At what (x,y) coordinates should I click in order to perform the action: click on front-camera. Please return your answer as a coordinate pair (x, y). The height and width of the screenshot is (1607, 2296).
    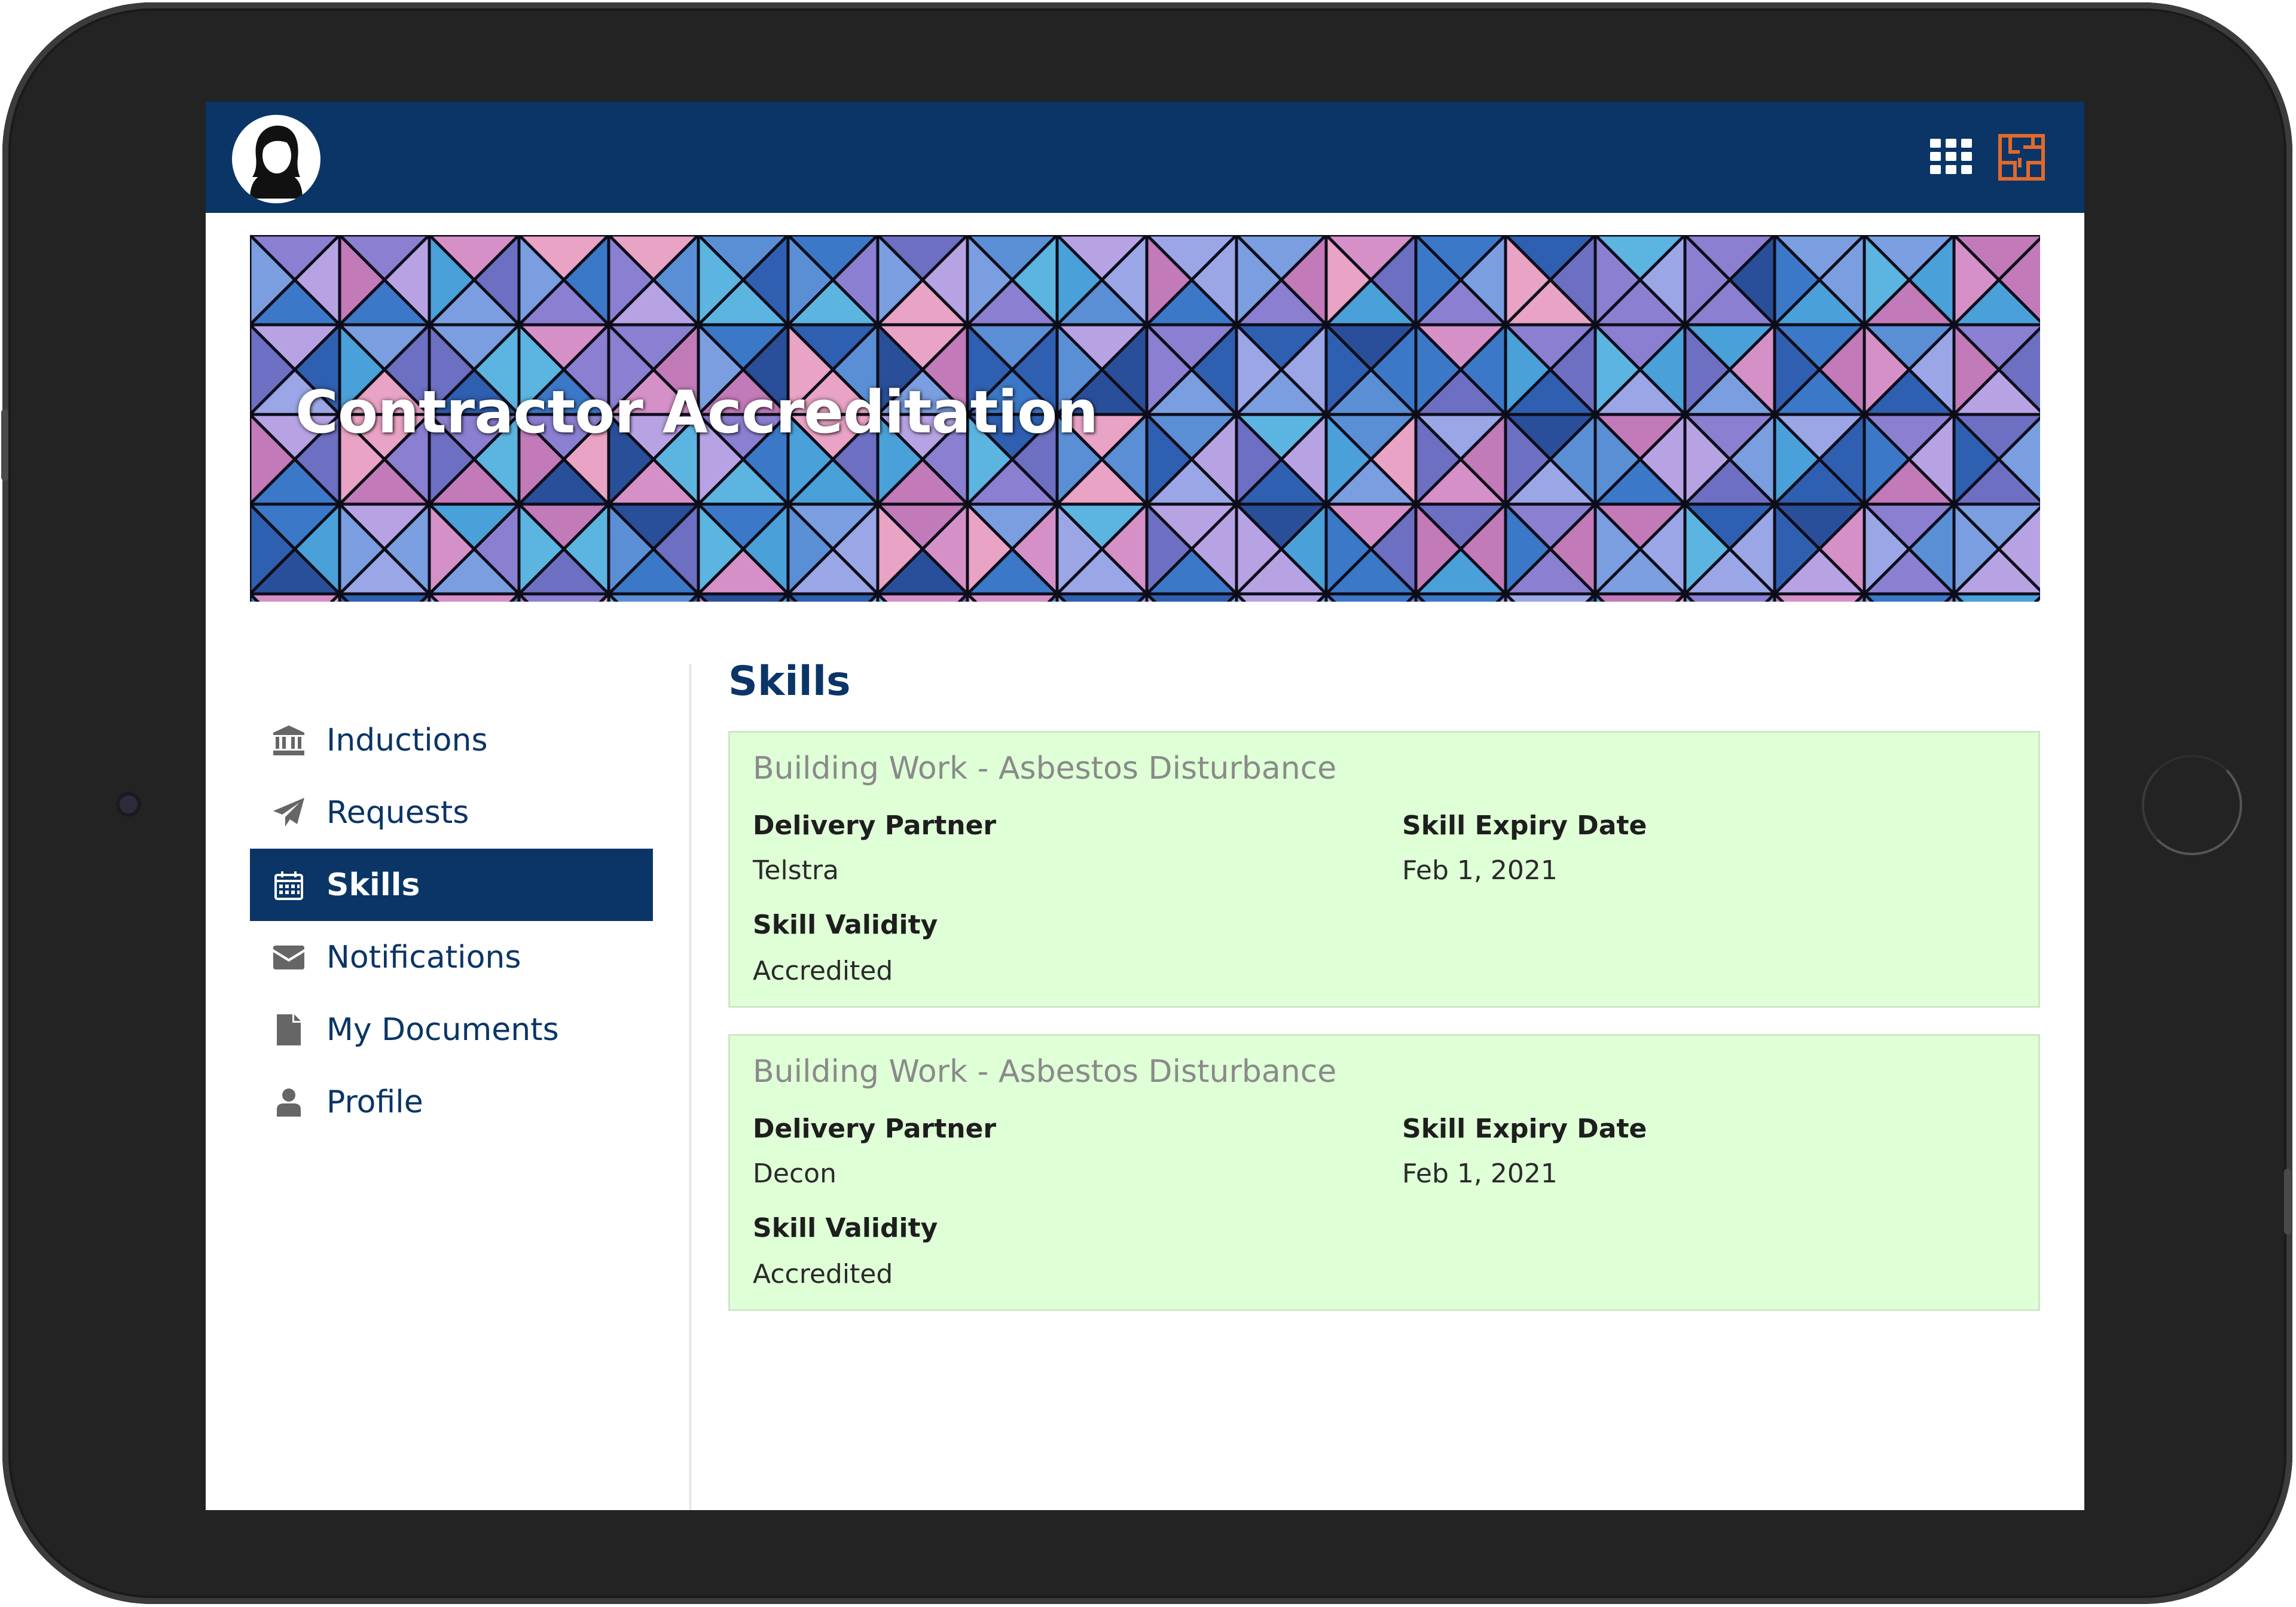
    Looking at the image, I should click on (128, 804).